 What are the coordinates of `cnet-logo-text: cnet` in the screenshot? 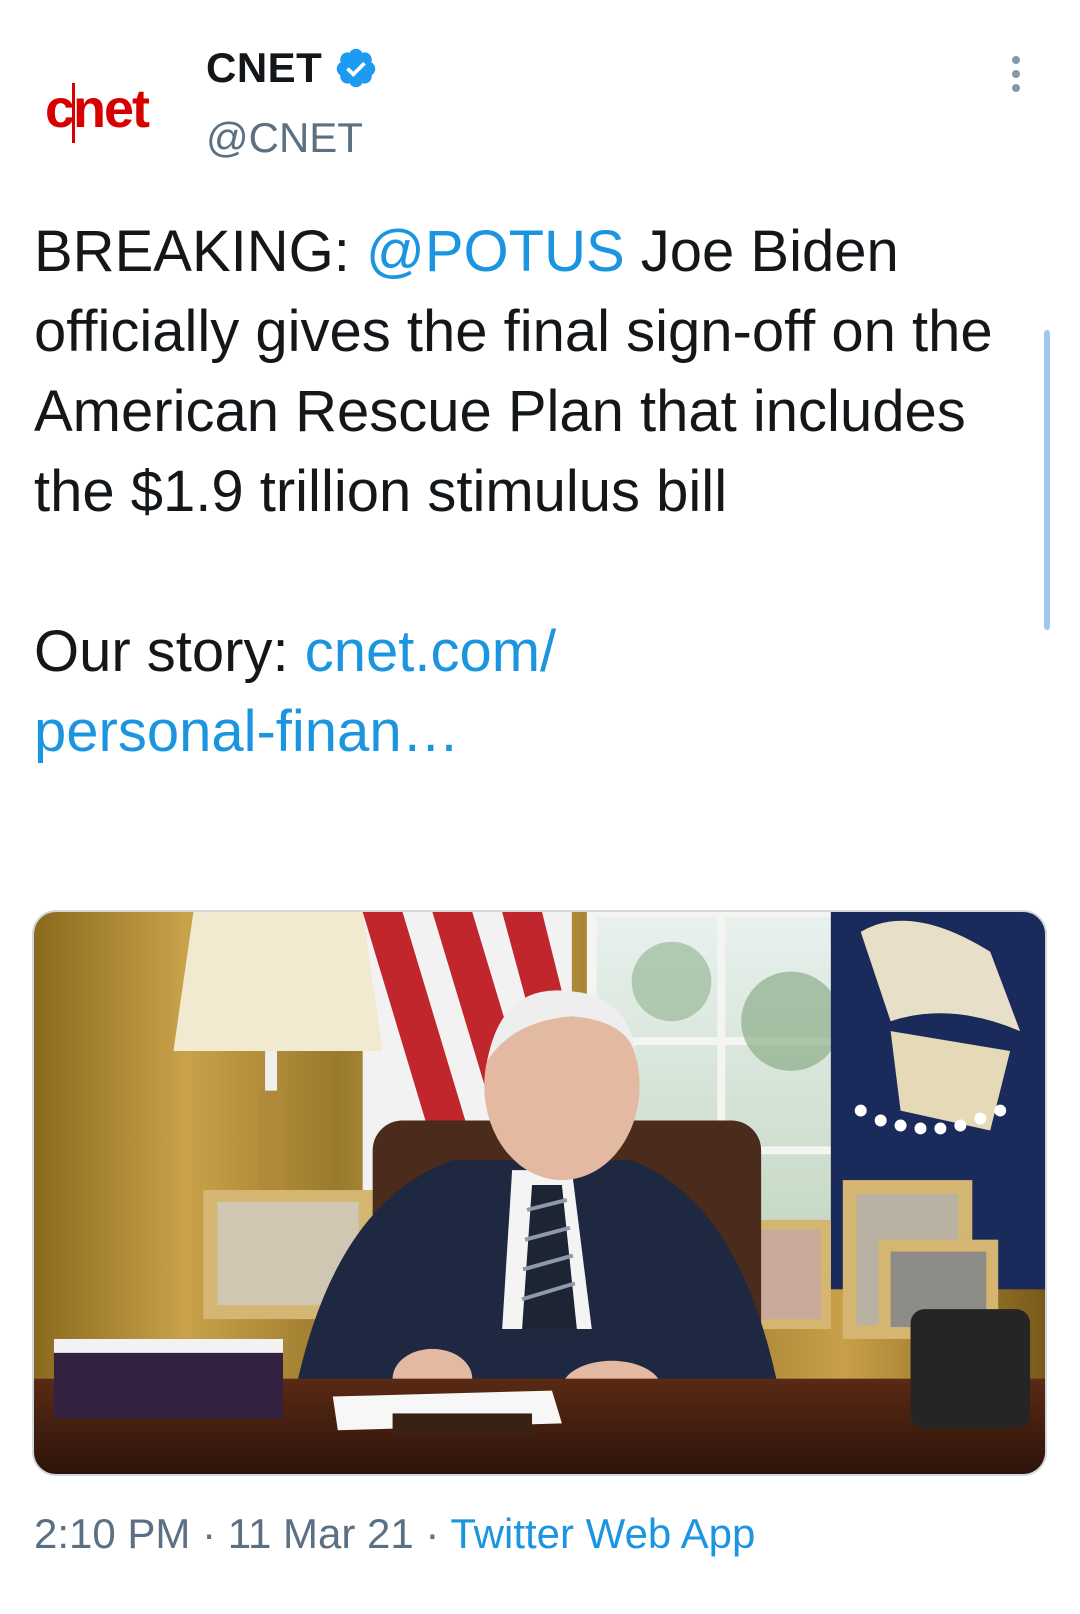 It's located at (97, 109).